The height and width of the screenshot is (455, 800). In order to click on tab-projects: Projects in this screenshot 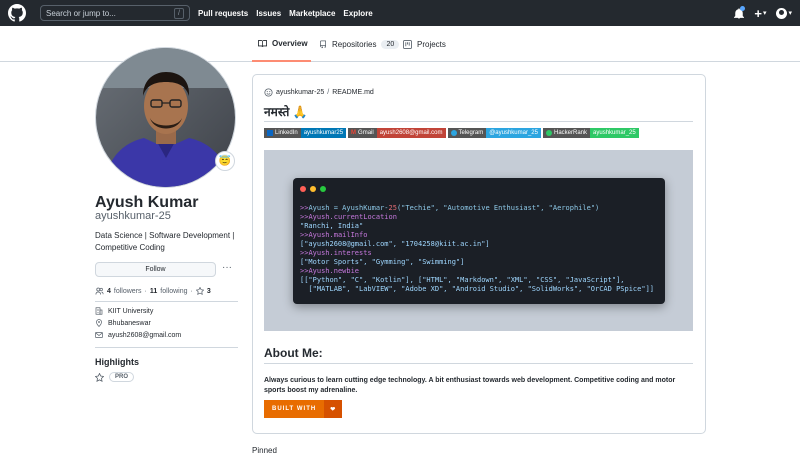, I will do `click(424, 44)`.